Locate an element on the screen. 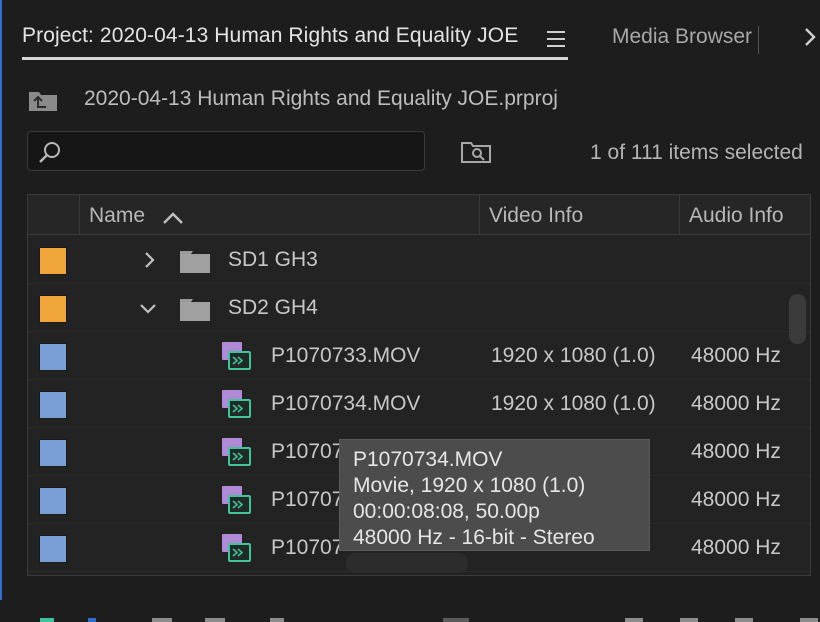  chevron-down-icon is located at coordinates (148, 310).